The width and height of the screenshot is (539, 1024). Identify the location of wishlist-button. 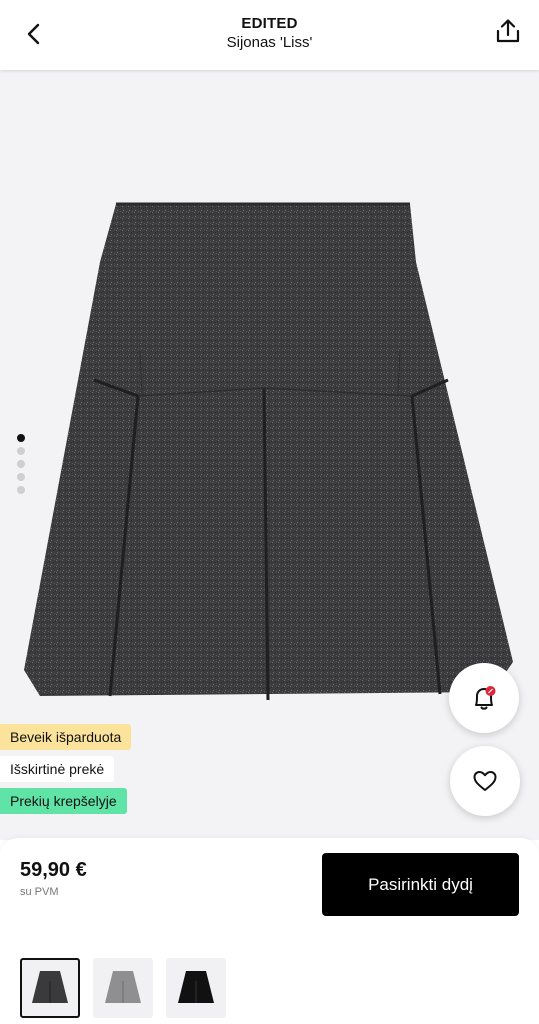
(485, 781).